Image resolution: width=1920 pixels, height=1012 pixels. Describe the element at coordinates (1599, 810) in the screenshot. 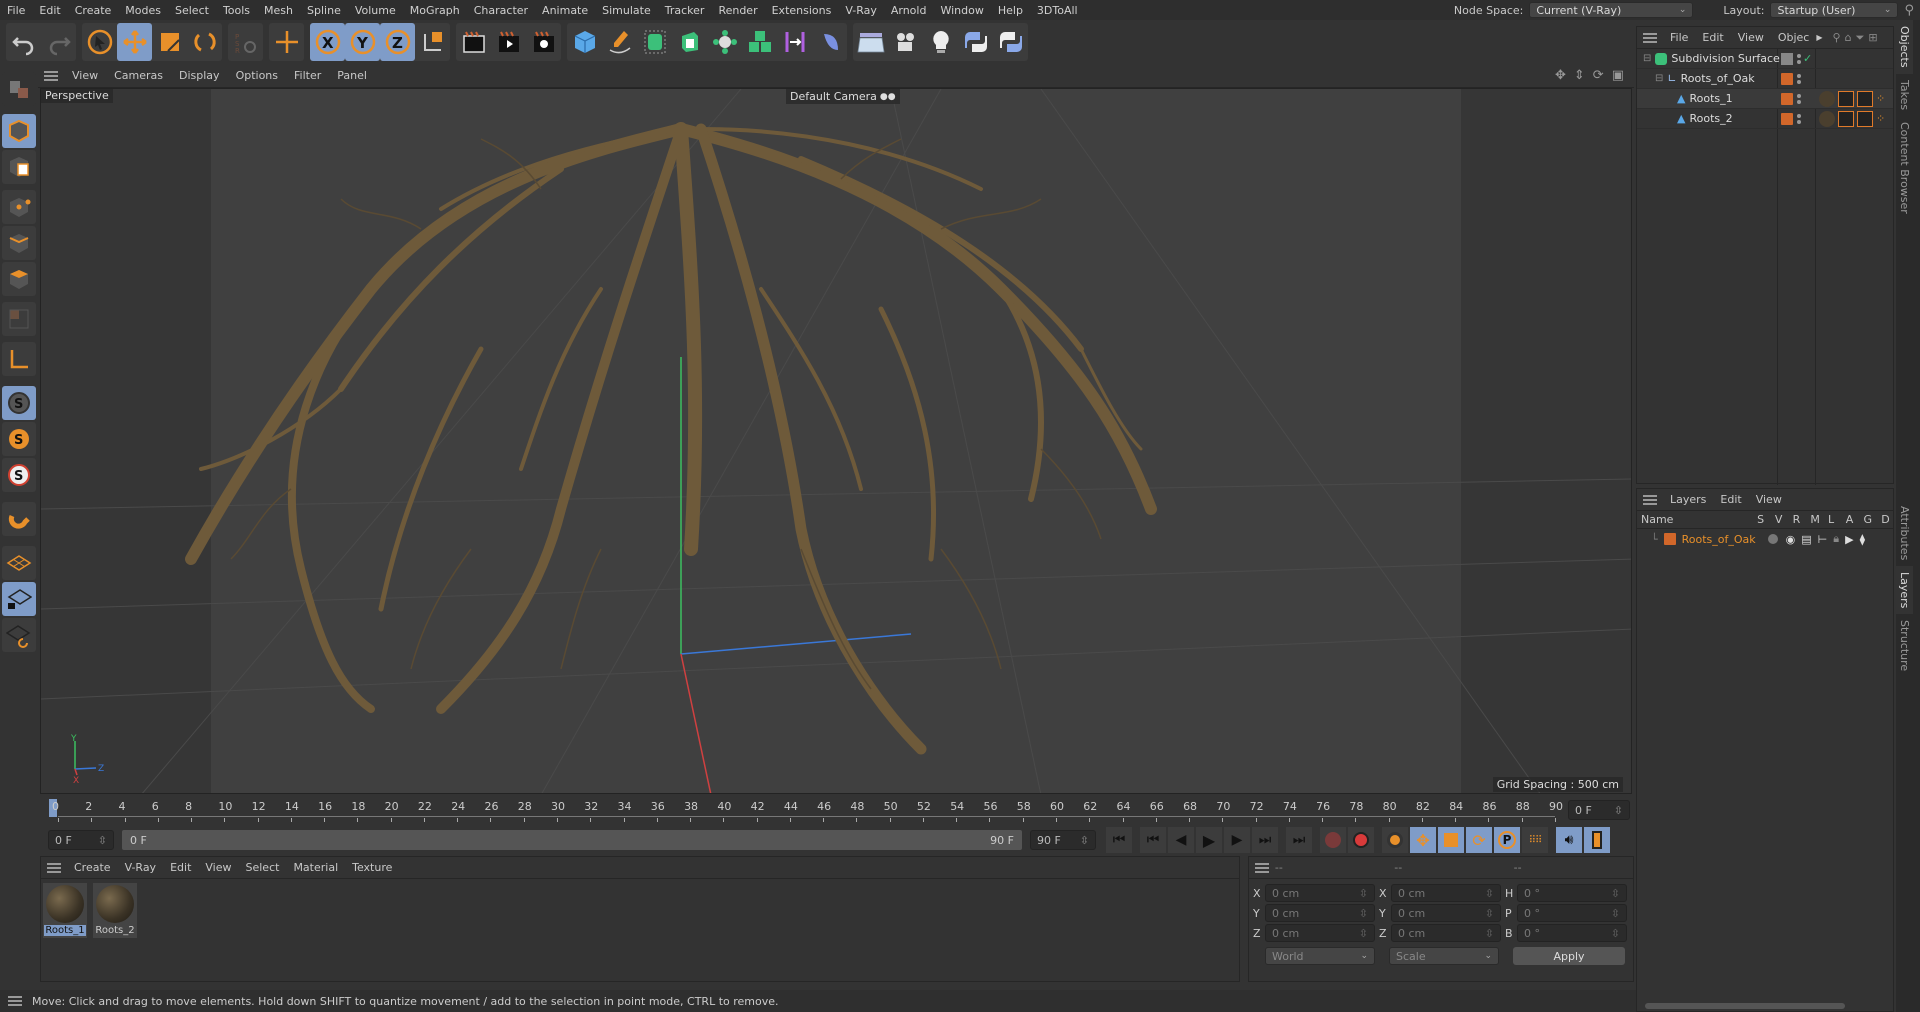

I see `current-frame-field: 0 F ⇳` at that location.